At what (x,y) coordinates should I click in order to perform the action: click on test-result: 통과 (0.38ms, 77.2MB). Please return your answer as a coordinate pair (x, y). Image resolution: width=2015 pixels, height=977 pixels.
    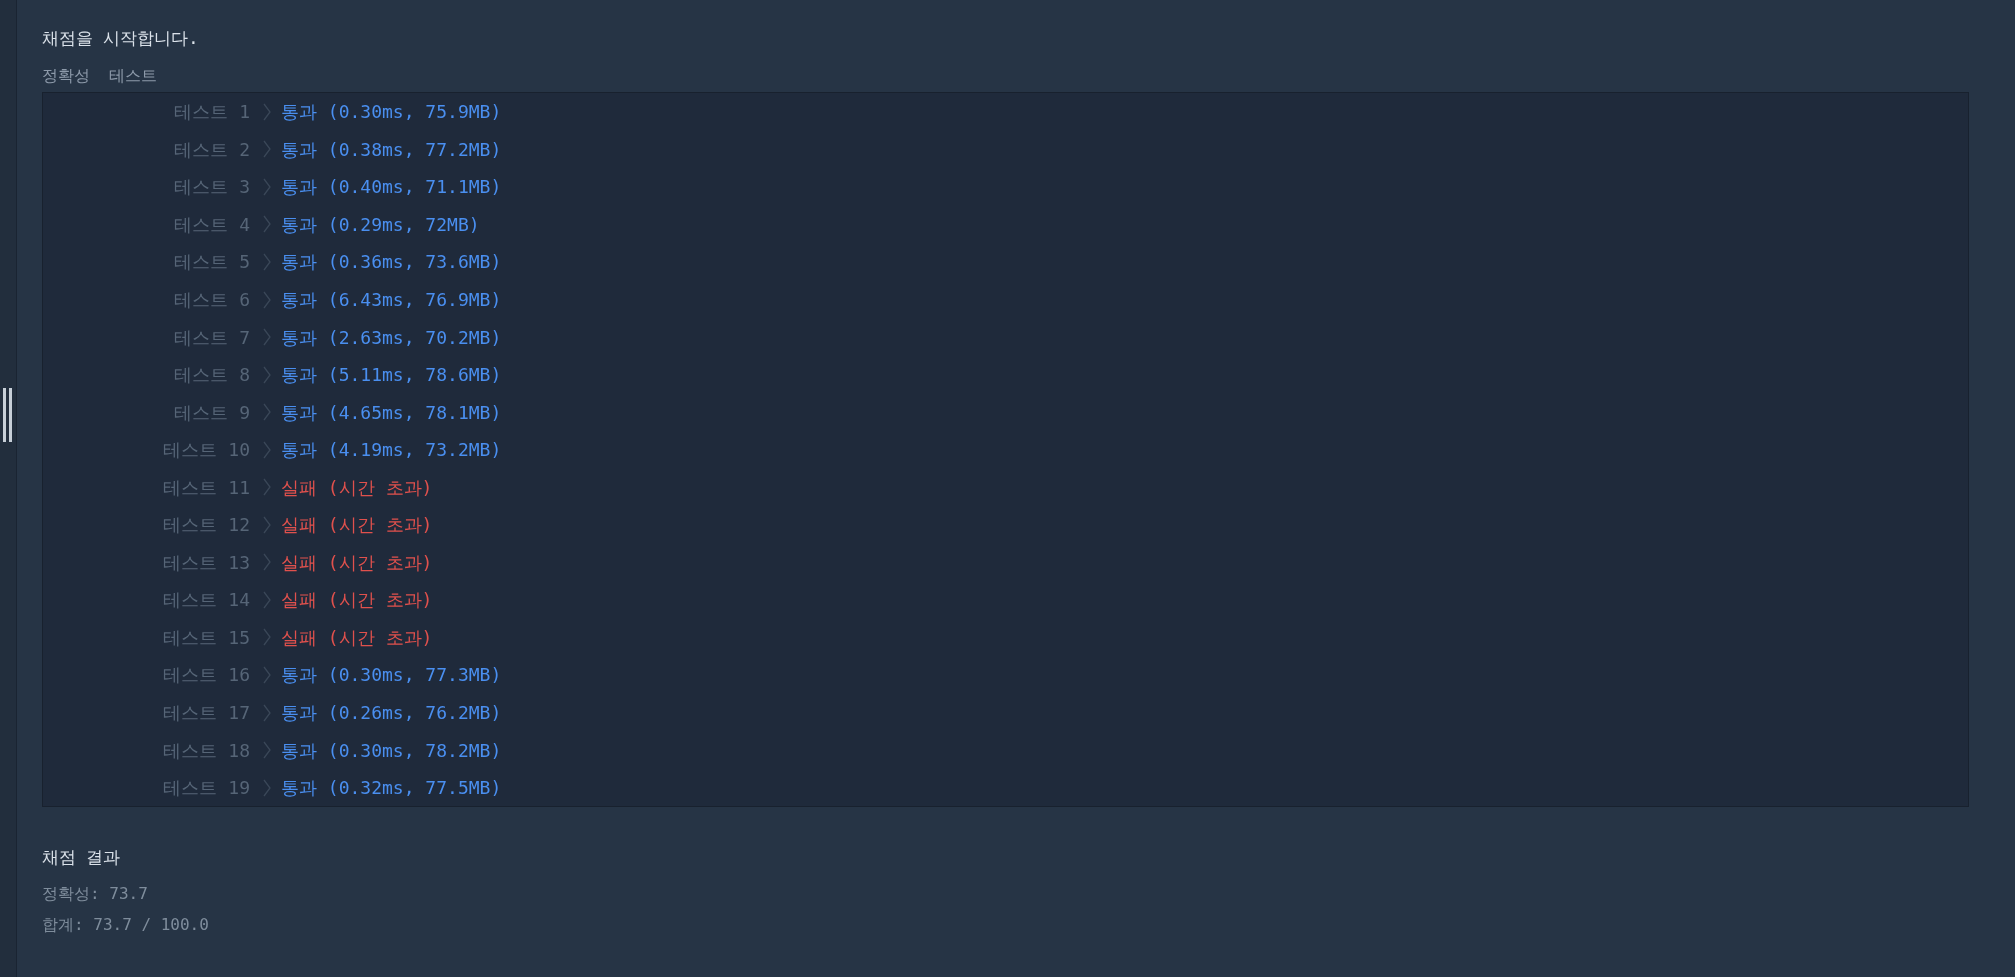
    Looking at the image, I should click on (391, 149).